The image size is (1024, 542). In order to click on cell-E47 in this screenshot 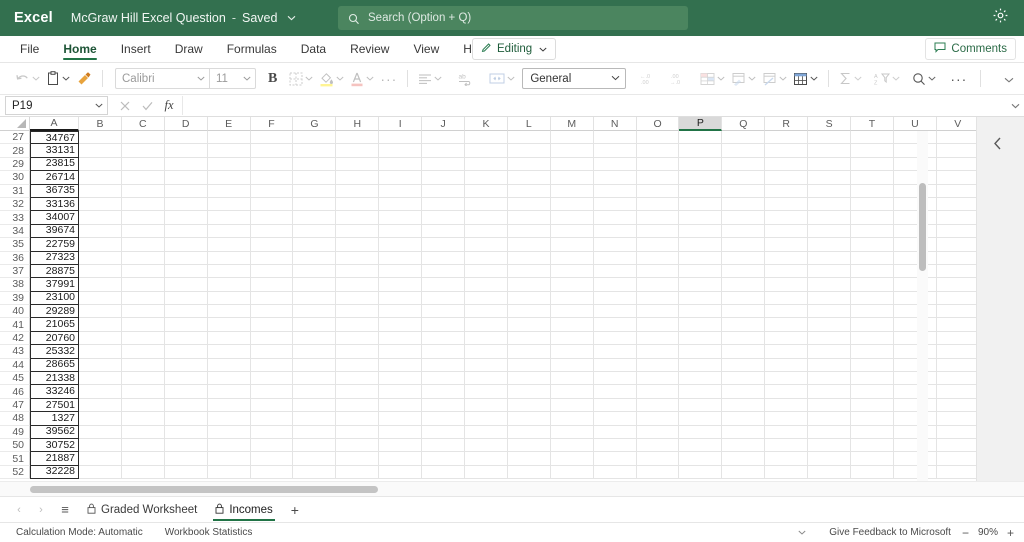, I will do `click(229, 405)`.